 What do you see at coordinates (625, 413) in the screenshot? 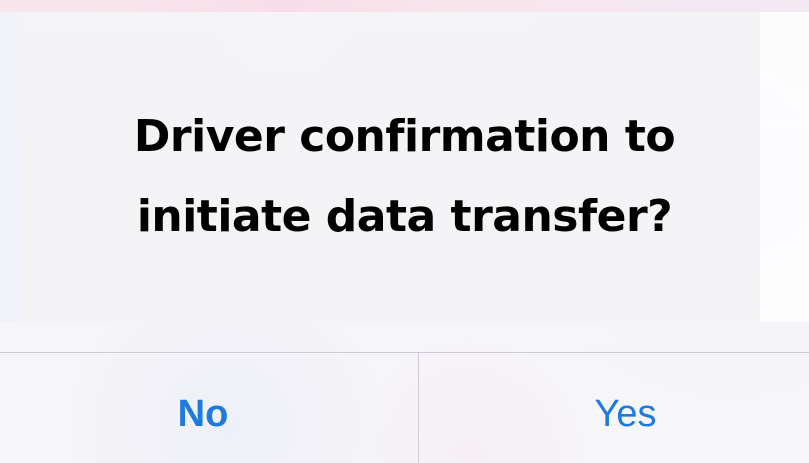
I see `yes-button-label: Yes` at bounding box center [625, 413].